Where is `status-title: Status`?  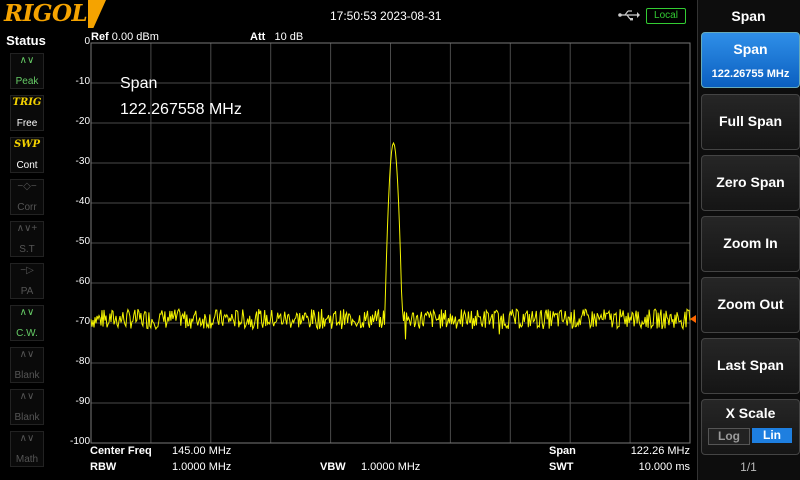
status-title: Status is located at coordinates (26, 40).